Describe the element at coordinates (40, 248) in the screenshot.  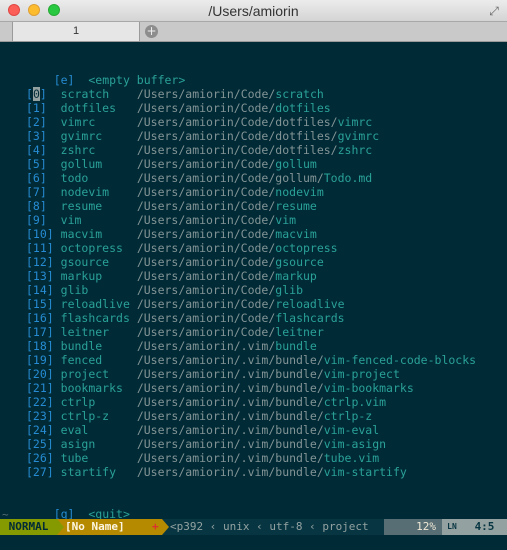
I see `entry-key: [11]` at that location.